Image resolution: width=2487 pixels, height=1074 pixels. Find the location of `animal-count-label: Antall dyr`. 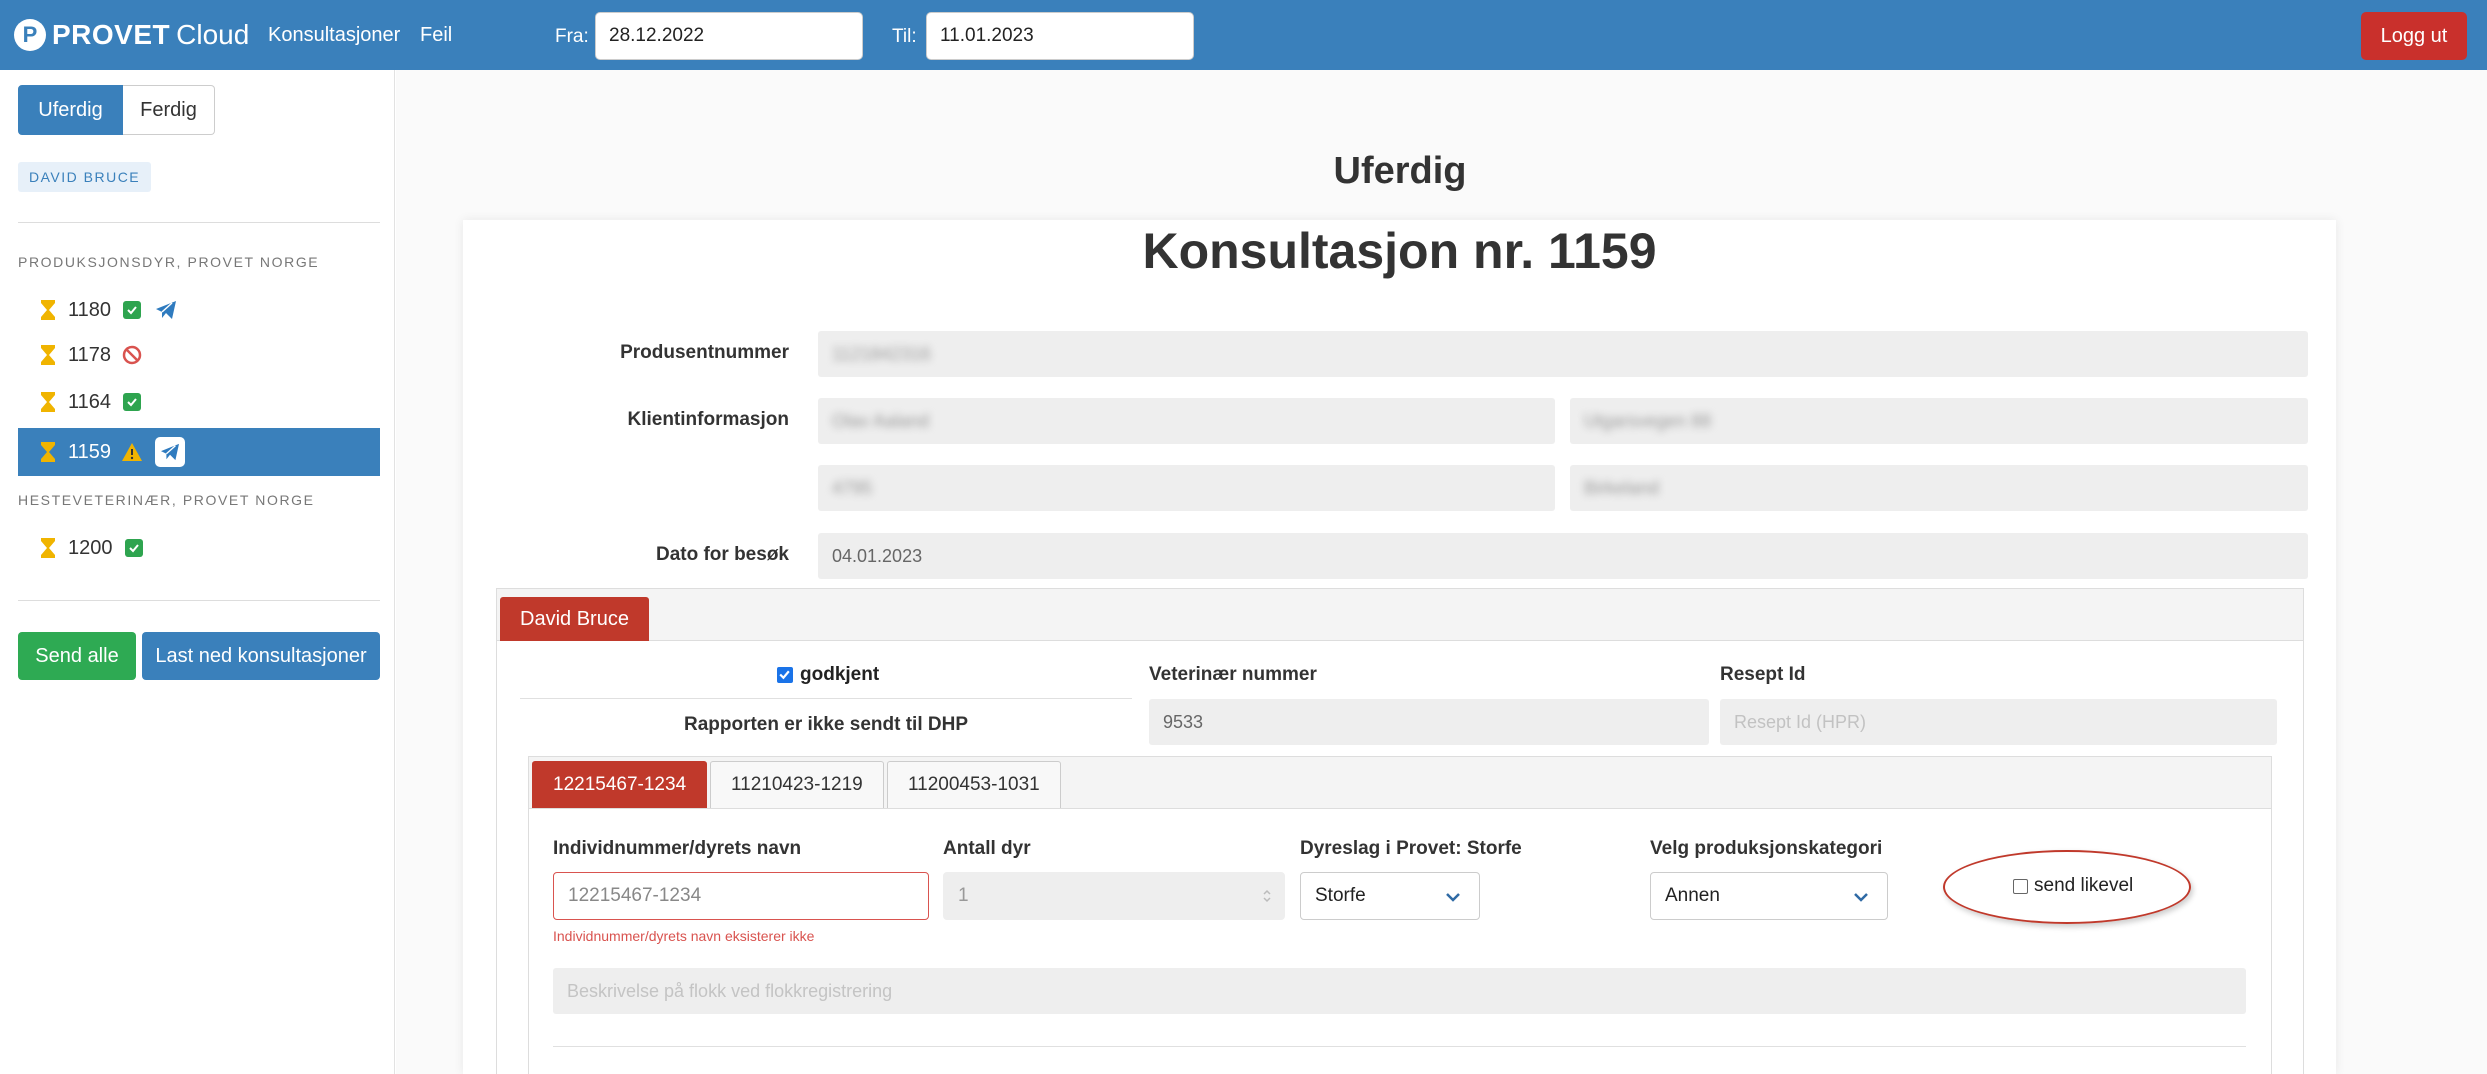

animal-count-label: Antall dyr is located at coordinates (987, 848).